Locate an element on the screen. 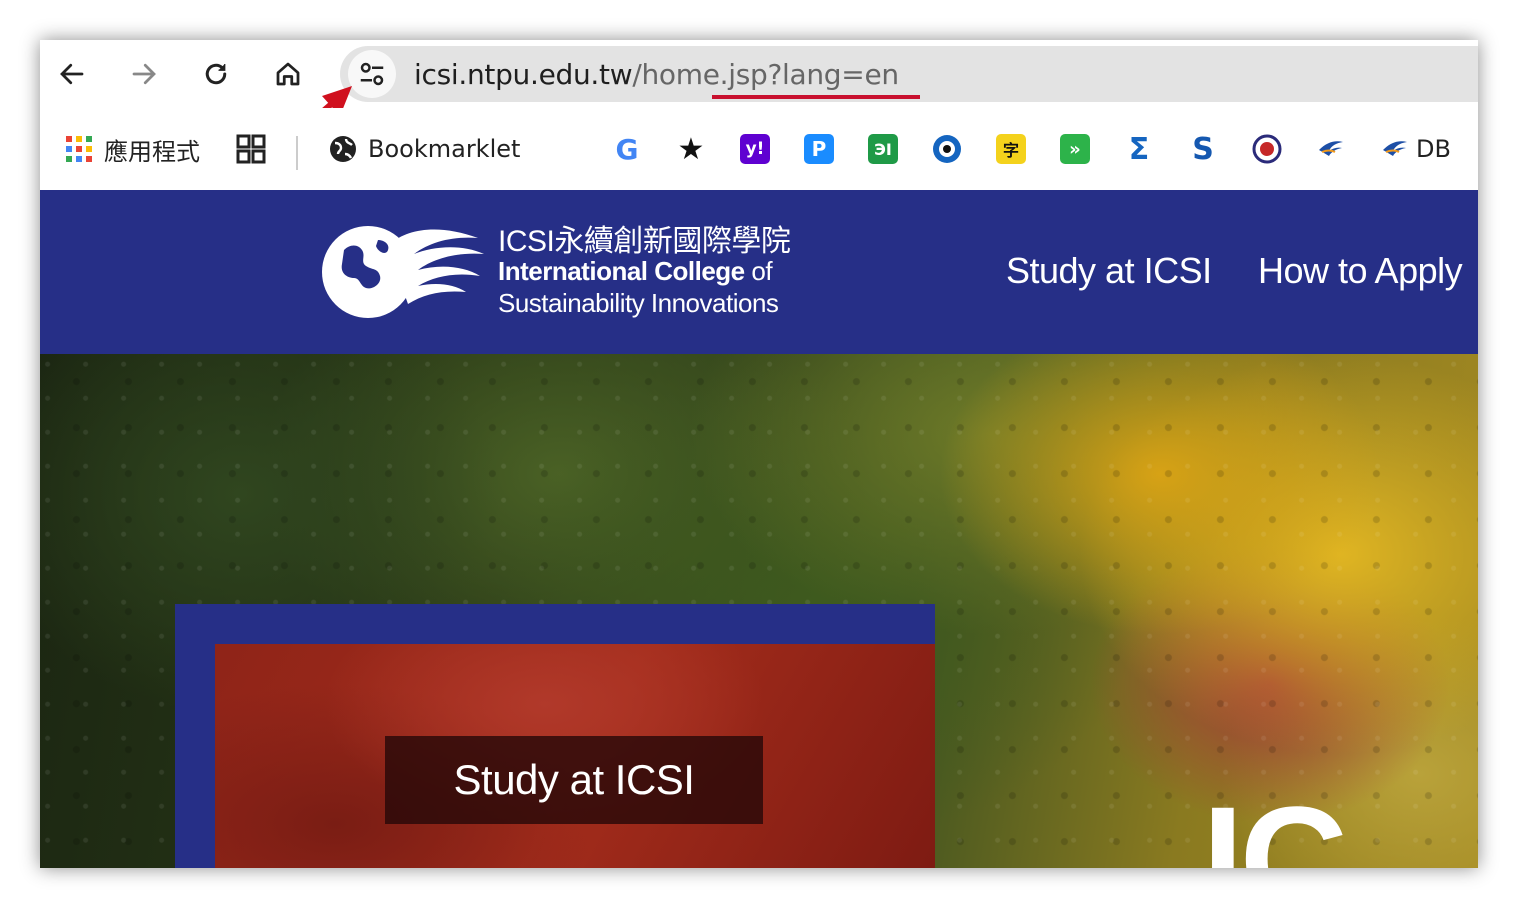 This screenshot has width=1518, height=908. eye-icon is located at coordinates (947, 149).